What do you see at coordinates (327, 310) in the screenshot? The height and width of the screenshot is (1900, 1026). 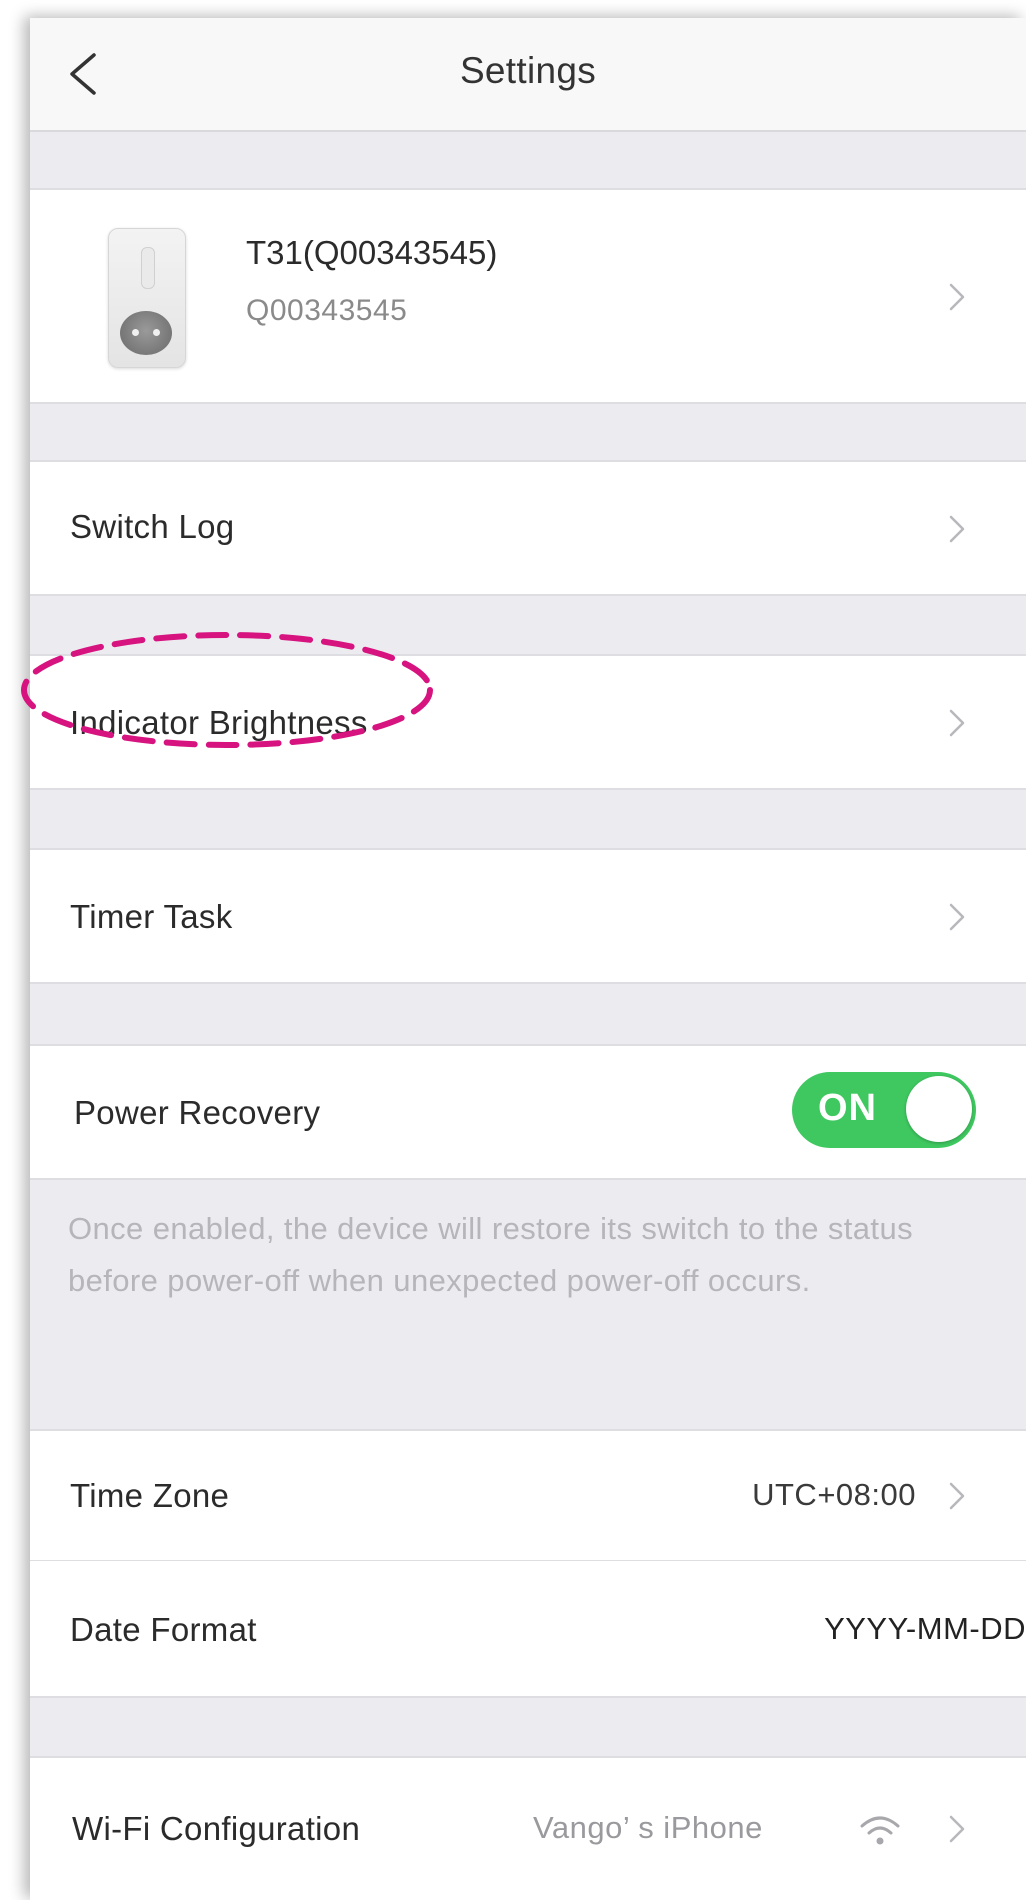 I see `device-id: Q00343545` at bounding box center [327, 310].